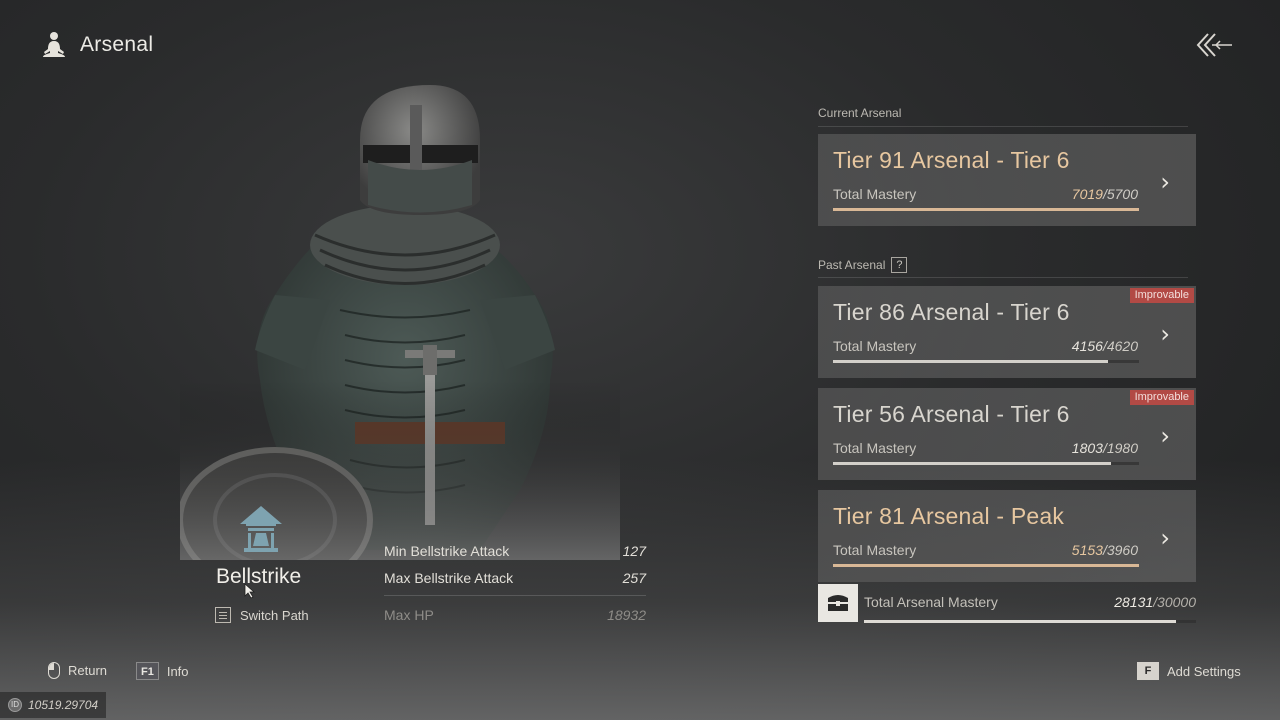 This screenshot has height=720, width=1280. What do you see at coordinates (949, 516) in the screenshot?
I see `card-title: Tier 81 Arsenal - Peak` at bounding box center [949, 516].